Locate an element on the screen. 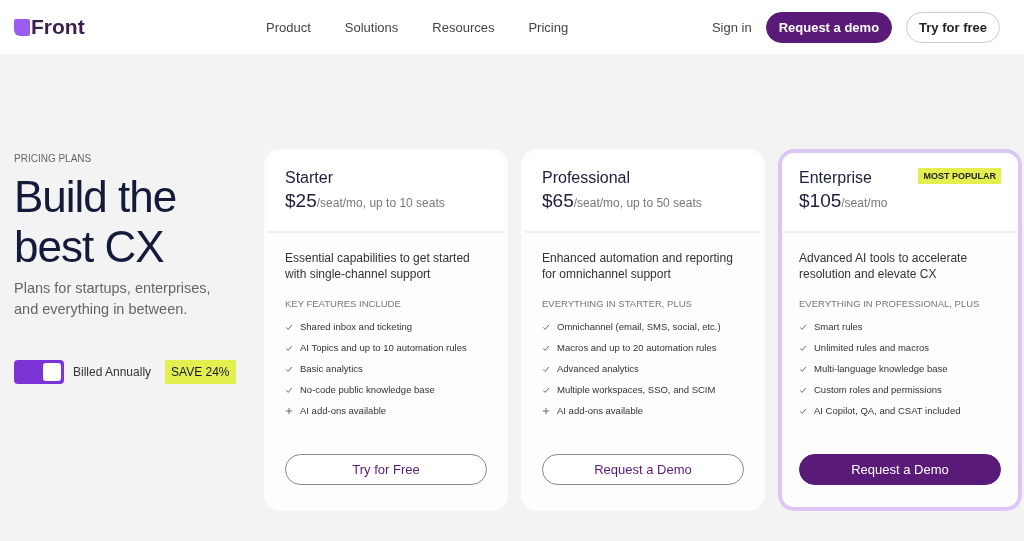  billing-toggle is located at coordinates (39, 372).